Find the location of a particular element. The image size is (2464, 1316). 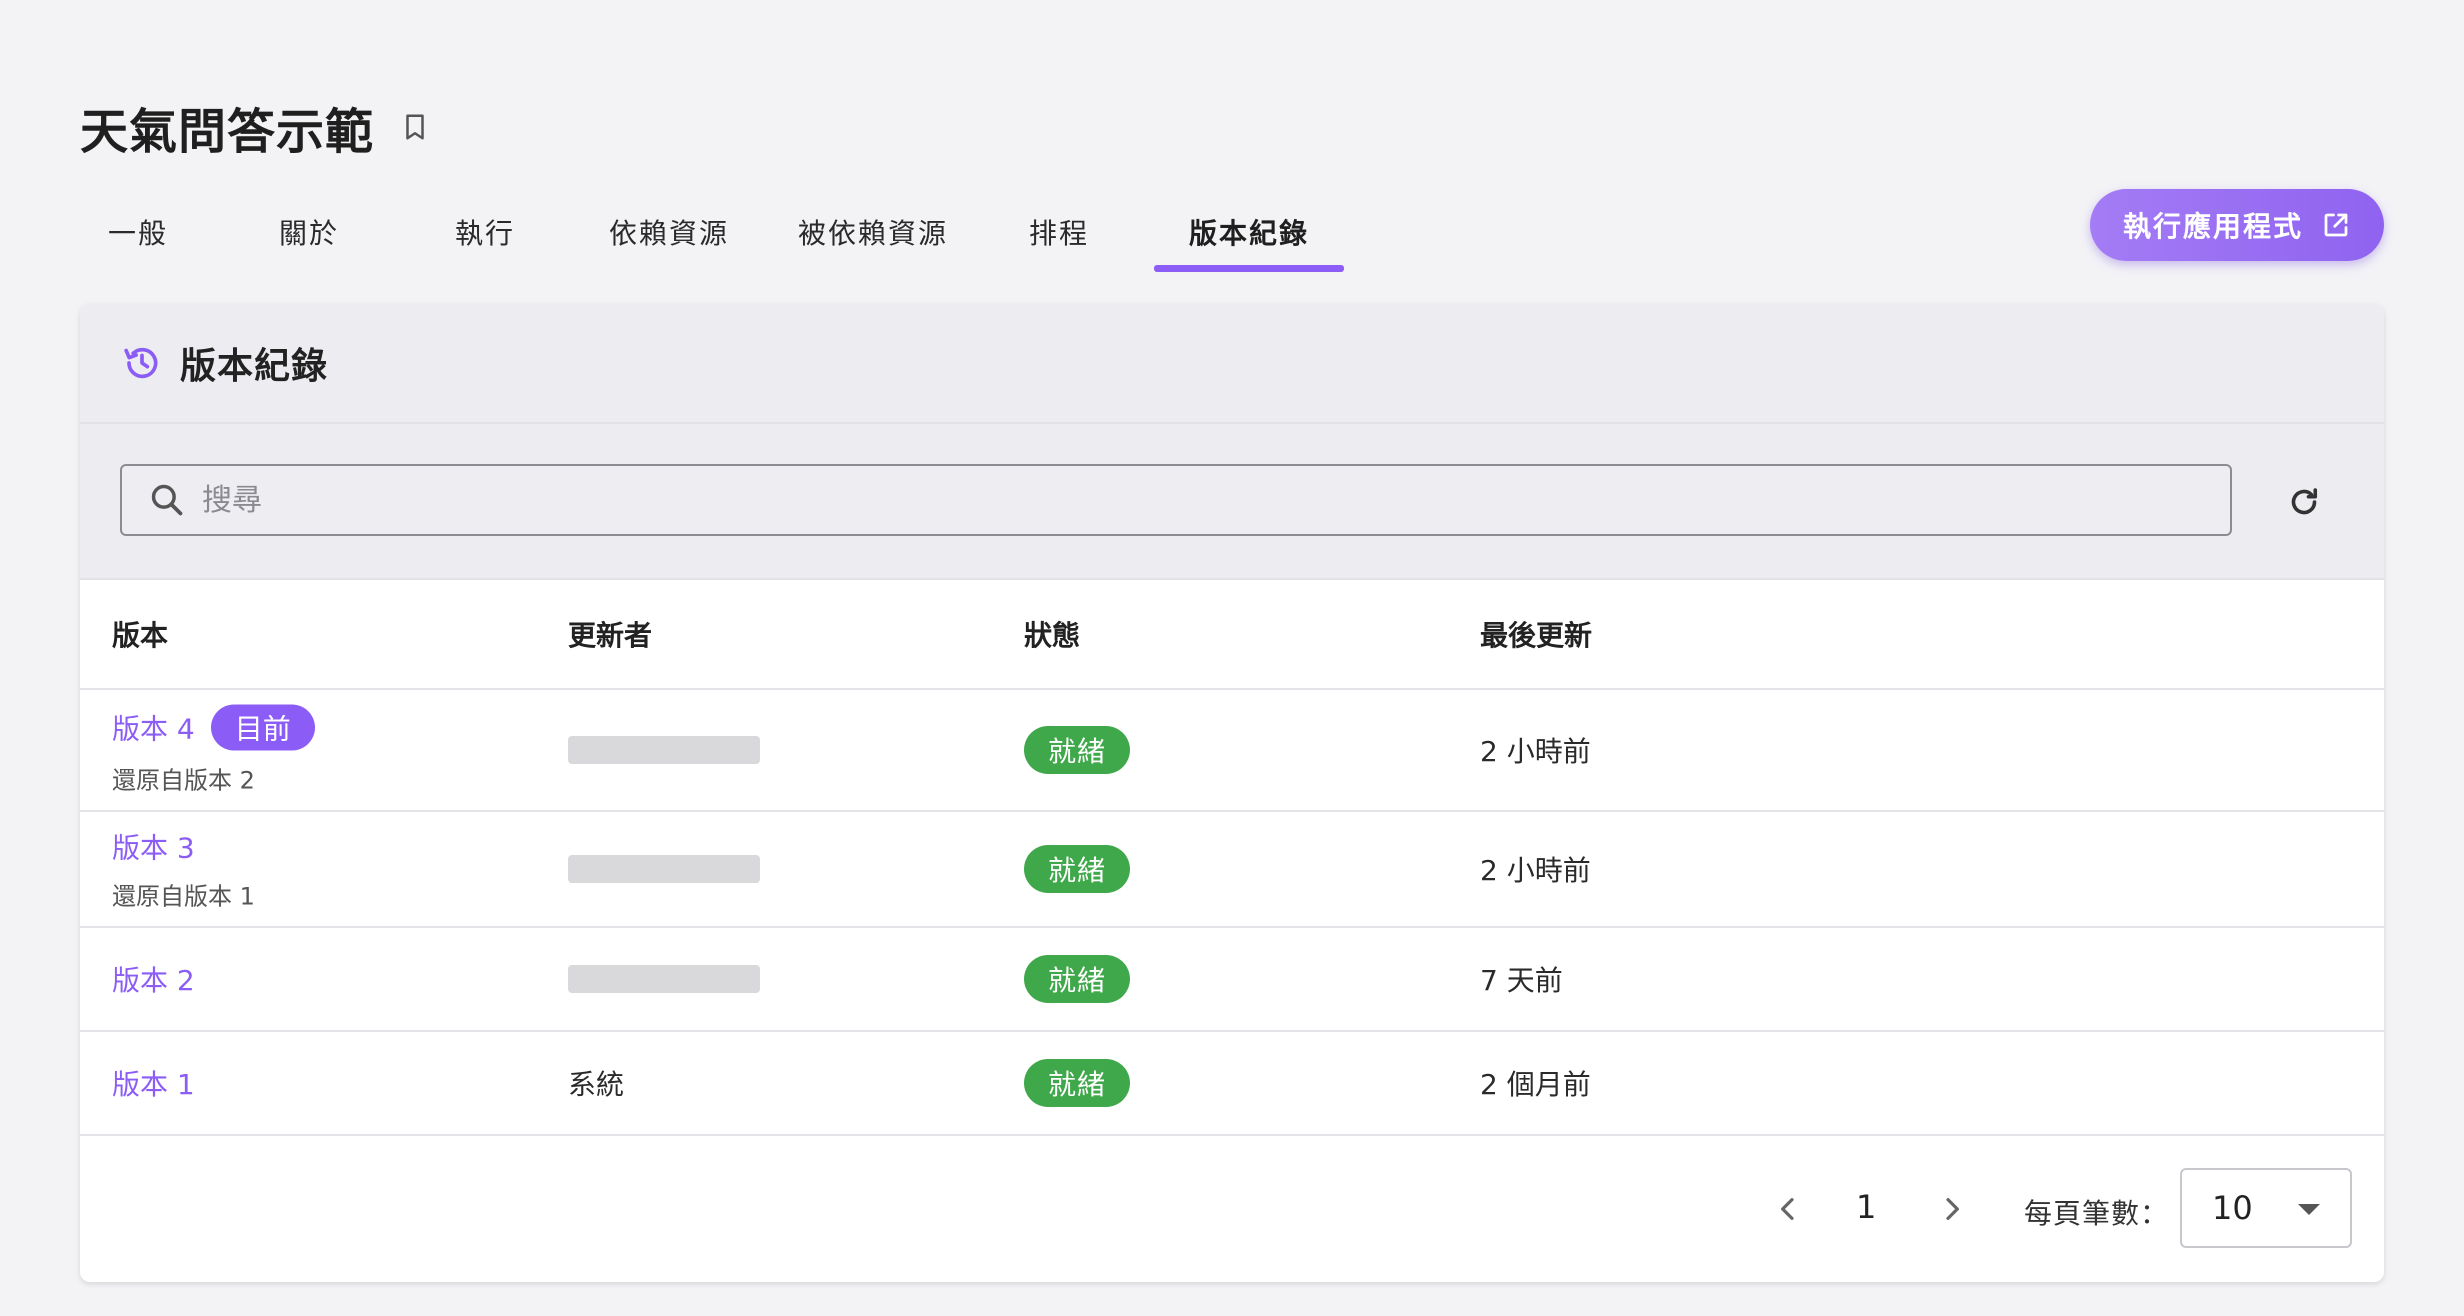

per-page-select: 10 is located at coordinates (2266, 1208).